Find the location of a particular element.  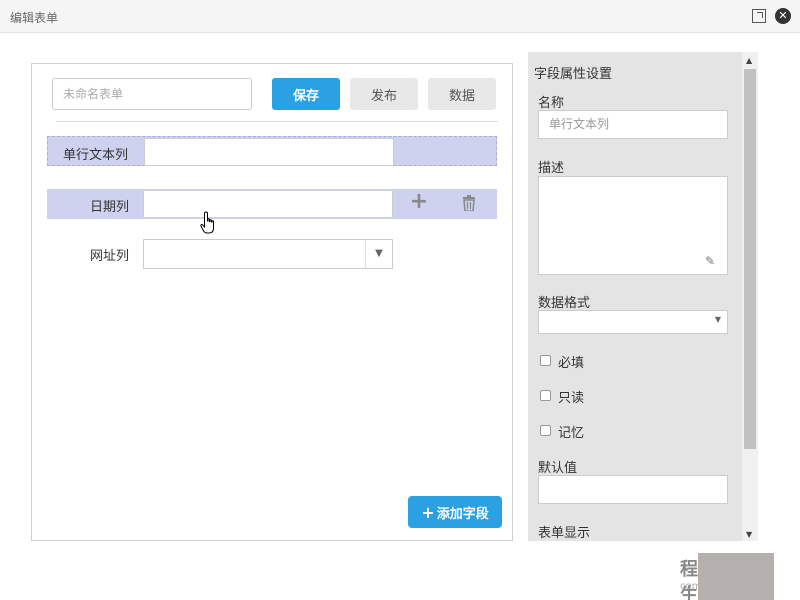

properties-heading: 字段属性设置 is located at coordinates (573, 74).